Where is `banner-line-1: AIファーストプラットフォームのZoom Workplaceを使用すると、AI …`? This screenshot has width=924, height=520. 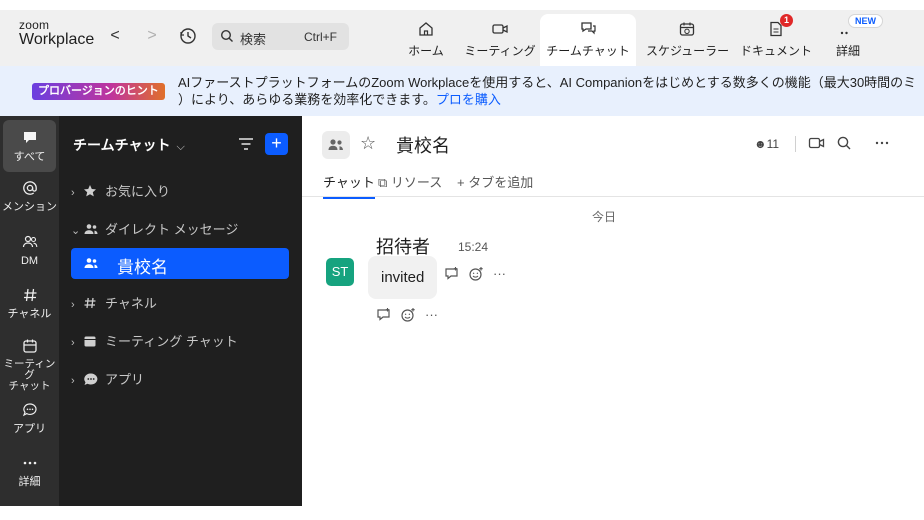 banner-line-1: AIファーストプラットフォームのZoom Workplaceを使用すると、AI … is located at coordinates (547, 82).